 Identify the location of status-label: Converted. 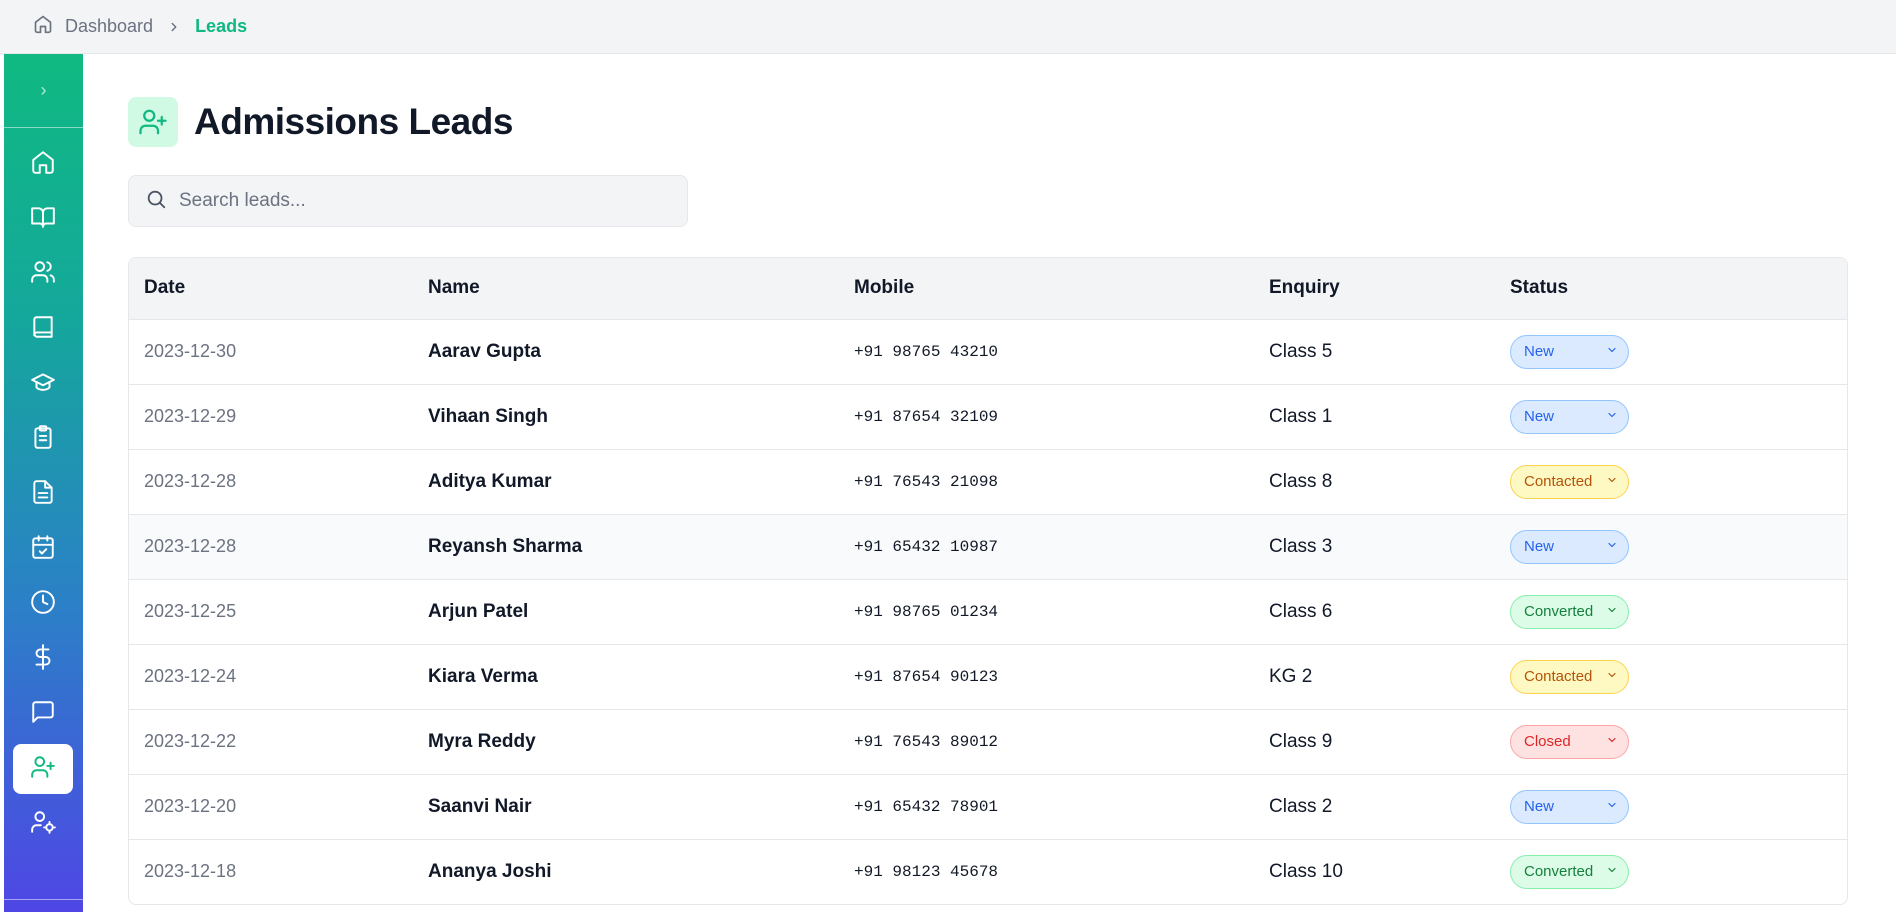
(1559, 872).